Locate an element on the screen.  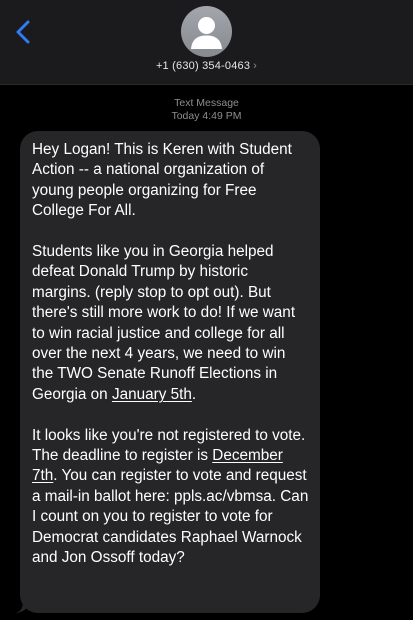
back-button is located at coordinates (24, 32).